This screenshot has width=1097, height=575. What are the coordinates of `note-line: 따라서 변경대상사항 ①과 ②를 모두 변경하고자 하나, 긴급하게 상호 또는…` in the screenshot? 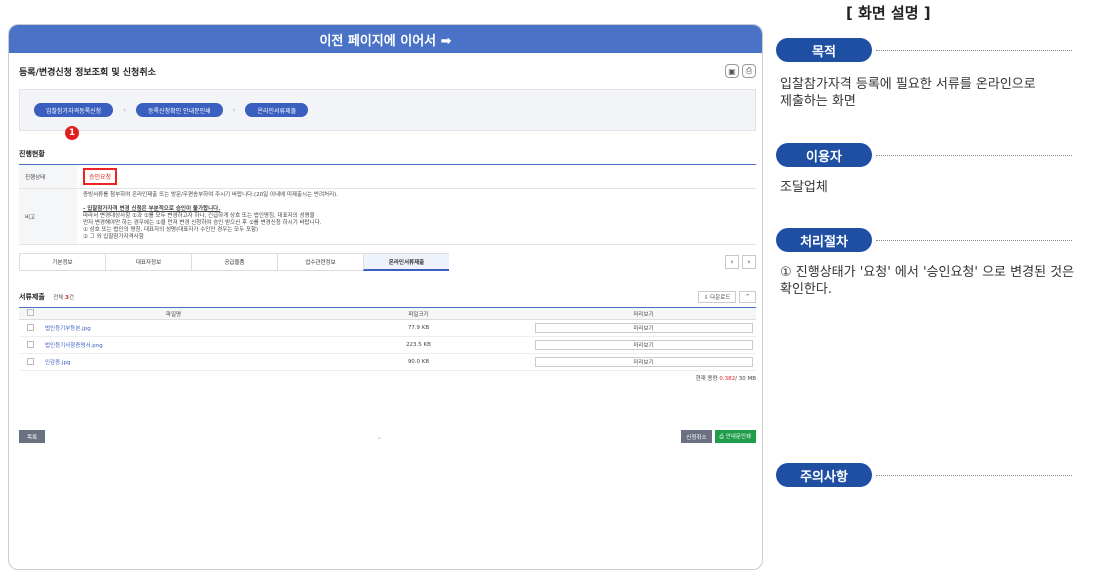 It's located at (199, 216).